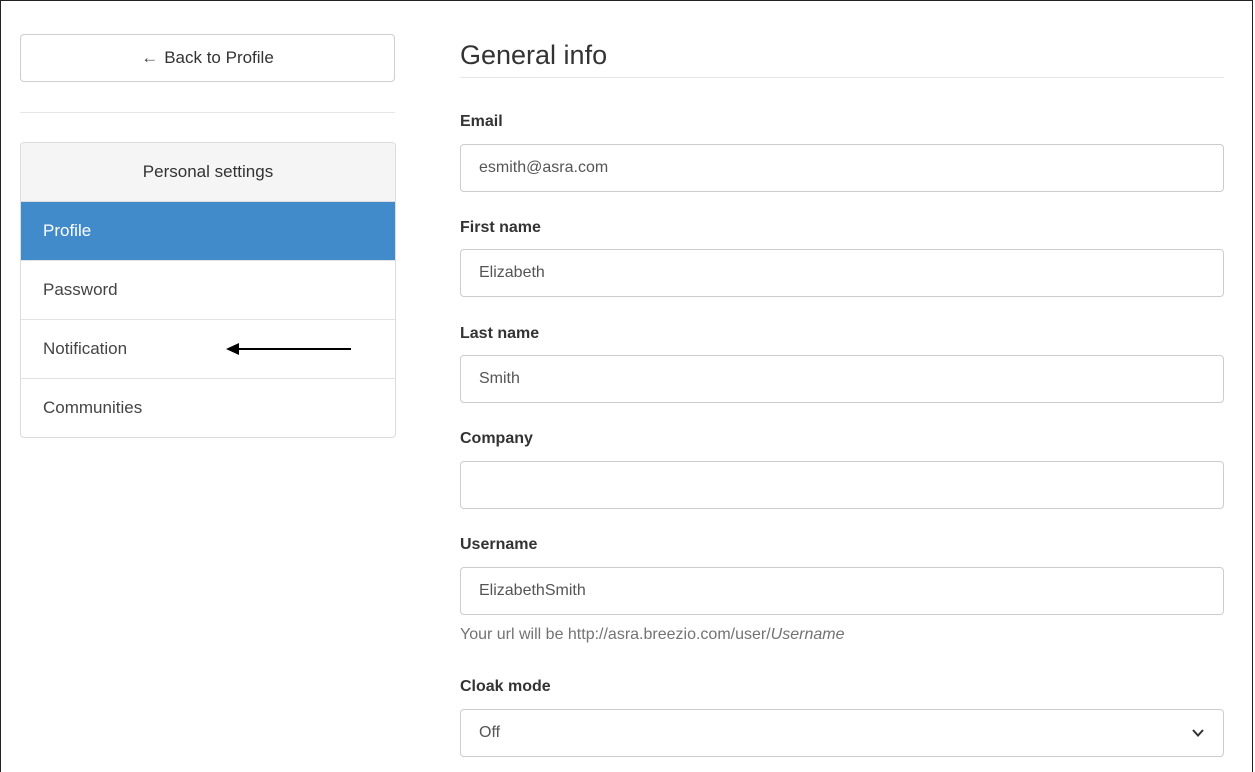  I want to click on username-label: Username, so click(499, 544).